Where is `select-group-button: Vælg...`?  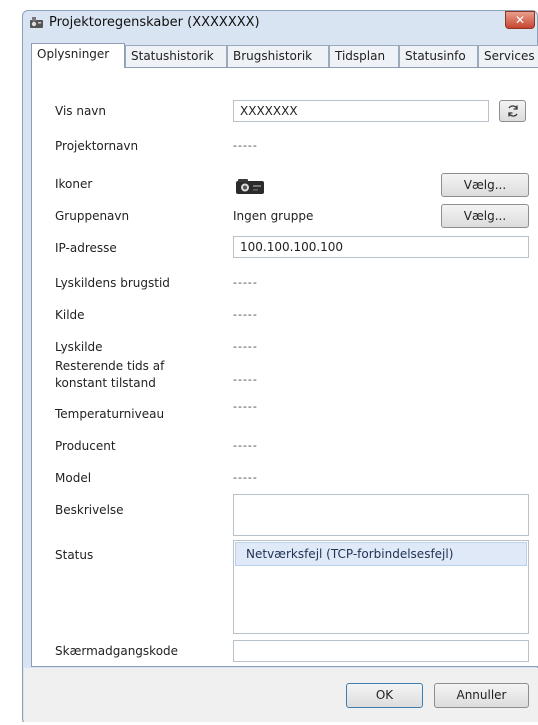 select-group-button: Vælg... is located at coordinates (485, 216).